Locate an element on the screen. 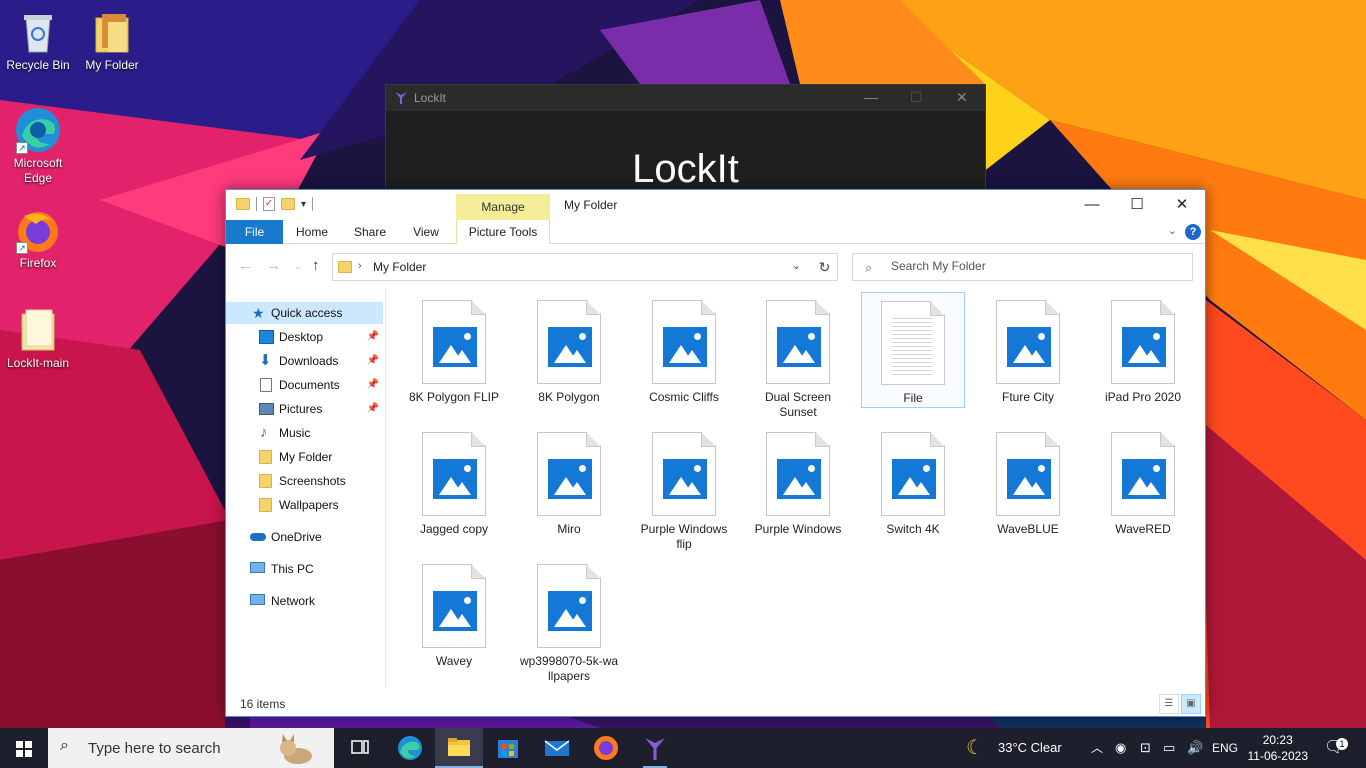 The image size is (1366, 768). shortcut-arrow-icon: ↗ is located at coordinates (22, 248).